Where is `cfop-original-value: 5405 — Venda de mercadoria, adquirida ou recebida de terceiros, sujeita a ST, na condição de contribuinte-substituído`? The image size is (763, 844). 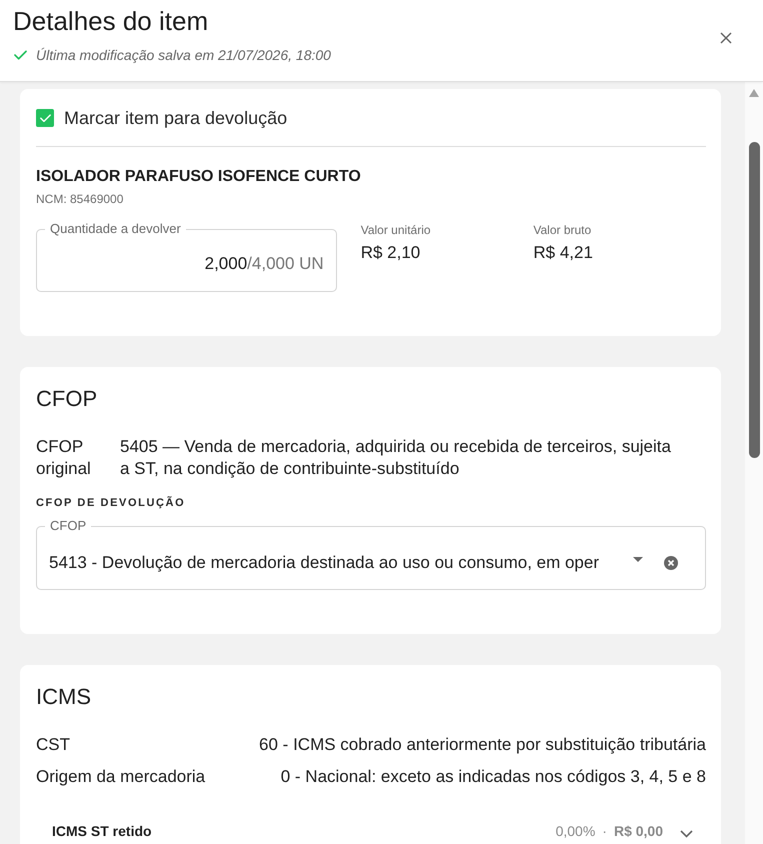 cfop-original-value: 5405 — Venda de mercadoria, adquirida ou recebida de terceiros, sujeita a ST, na condição de contribuinte-substituído is located at coordinates (396, 458).